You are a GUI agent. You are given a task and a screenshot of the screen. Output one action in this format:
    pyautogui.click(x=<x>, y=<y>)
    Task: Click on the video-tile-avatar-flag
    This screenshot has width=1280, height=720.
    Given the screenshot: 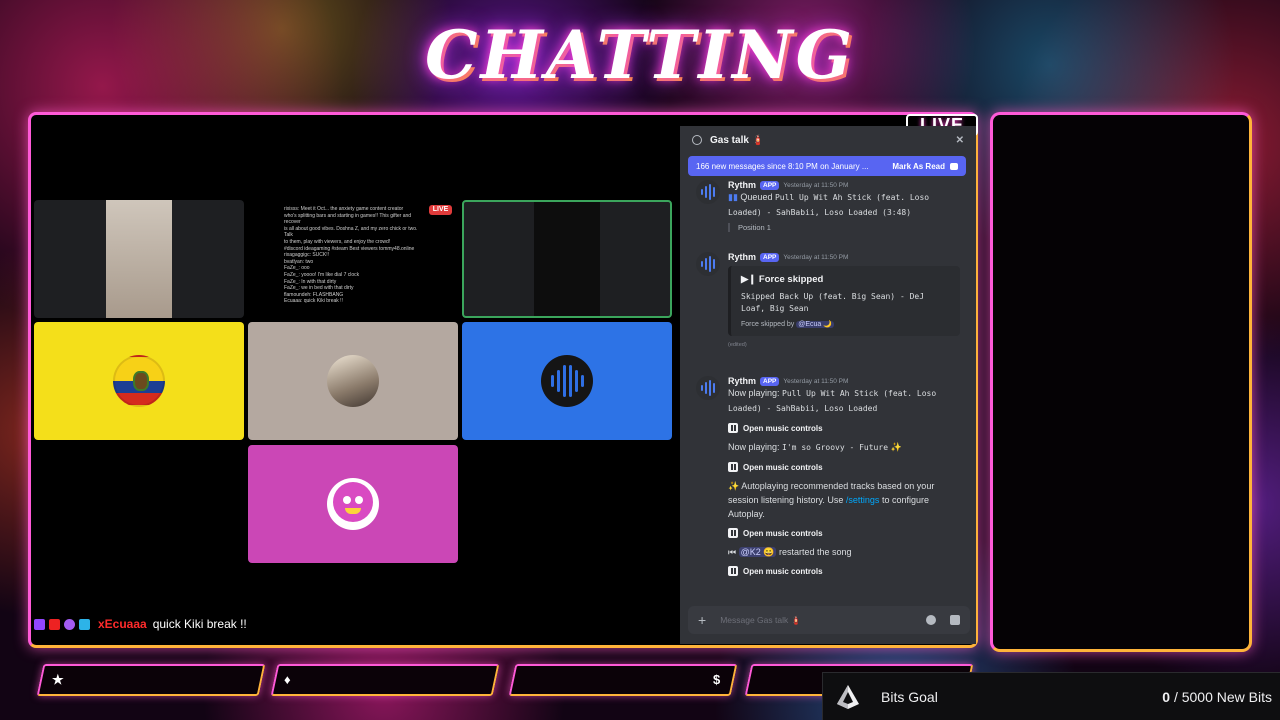 What is the action you would take?
    pyautogui.click(x=139, y=381)
    